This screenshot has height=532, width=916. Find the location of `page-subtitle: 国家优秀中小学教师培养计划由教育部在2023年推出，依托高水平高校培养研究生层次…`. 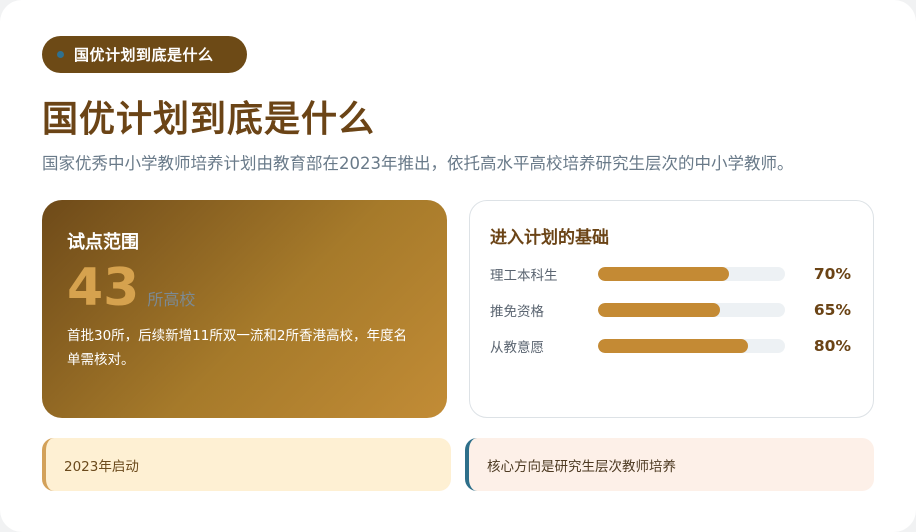

page-subtitle: 国家优秀中小学教师培养计划由教育部在2023年推出，依托高水平高校培养研究生层次… is located at coordinates (418, 163).